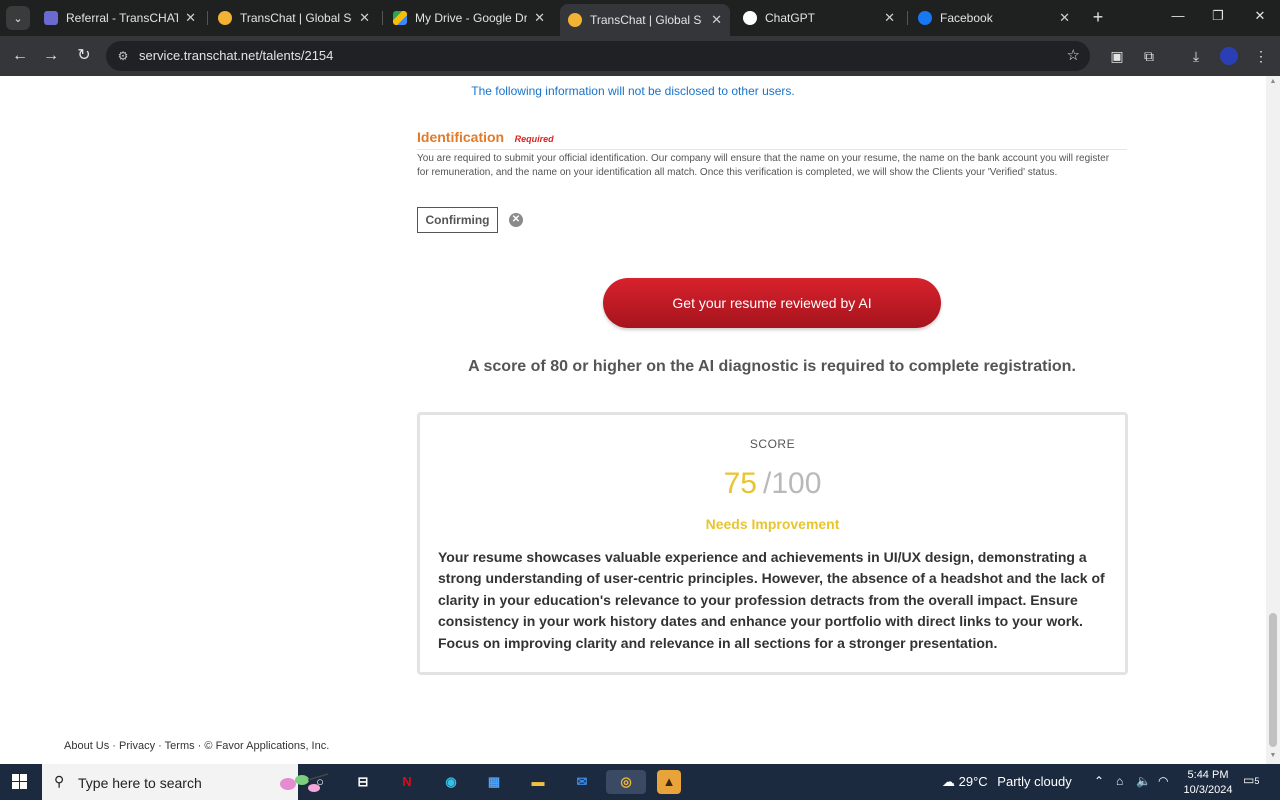  I want to click on profile-avatar, so click(1229, 56).